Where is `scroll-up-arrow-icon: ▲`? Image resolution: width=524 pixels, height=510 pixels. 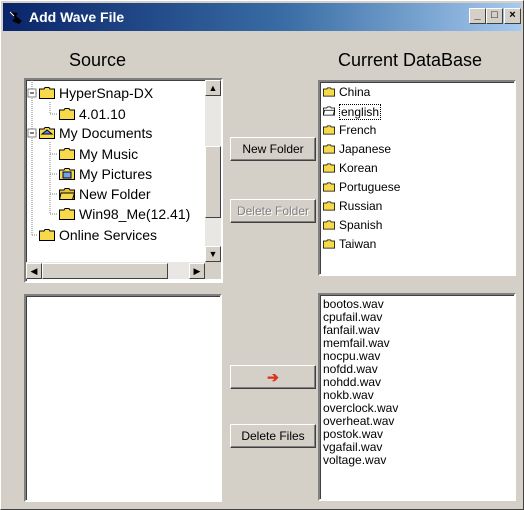 scroll-up-arrow-icon: ▲ is located at coordinates (213, 88).